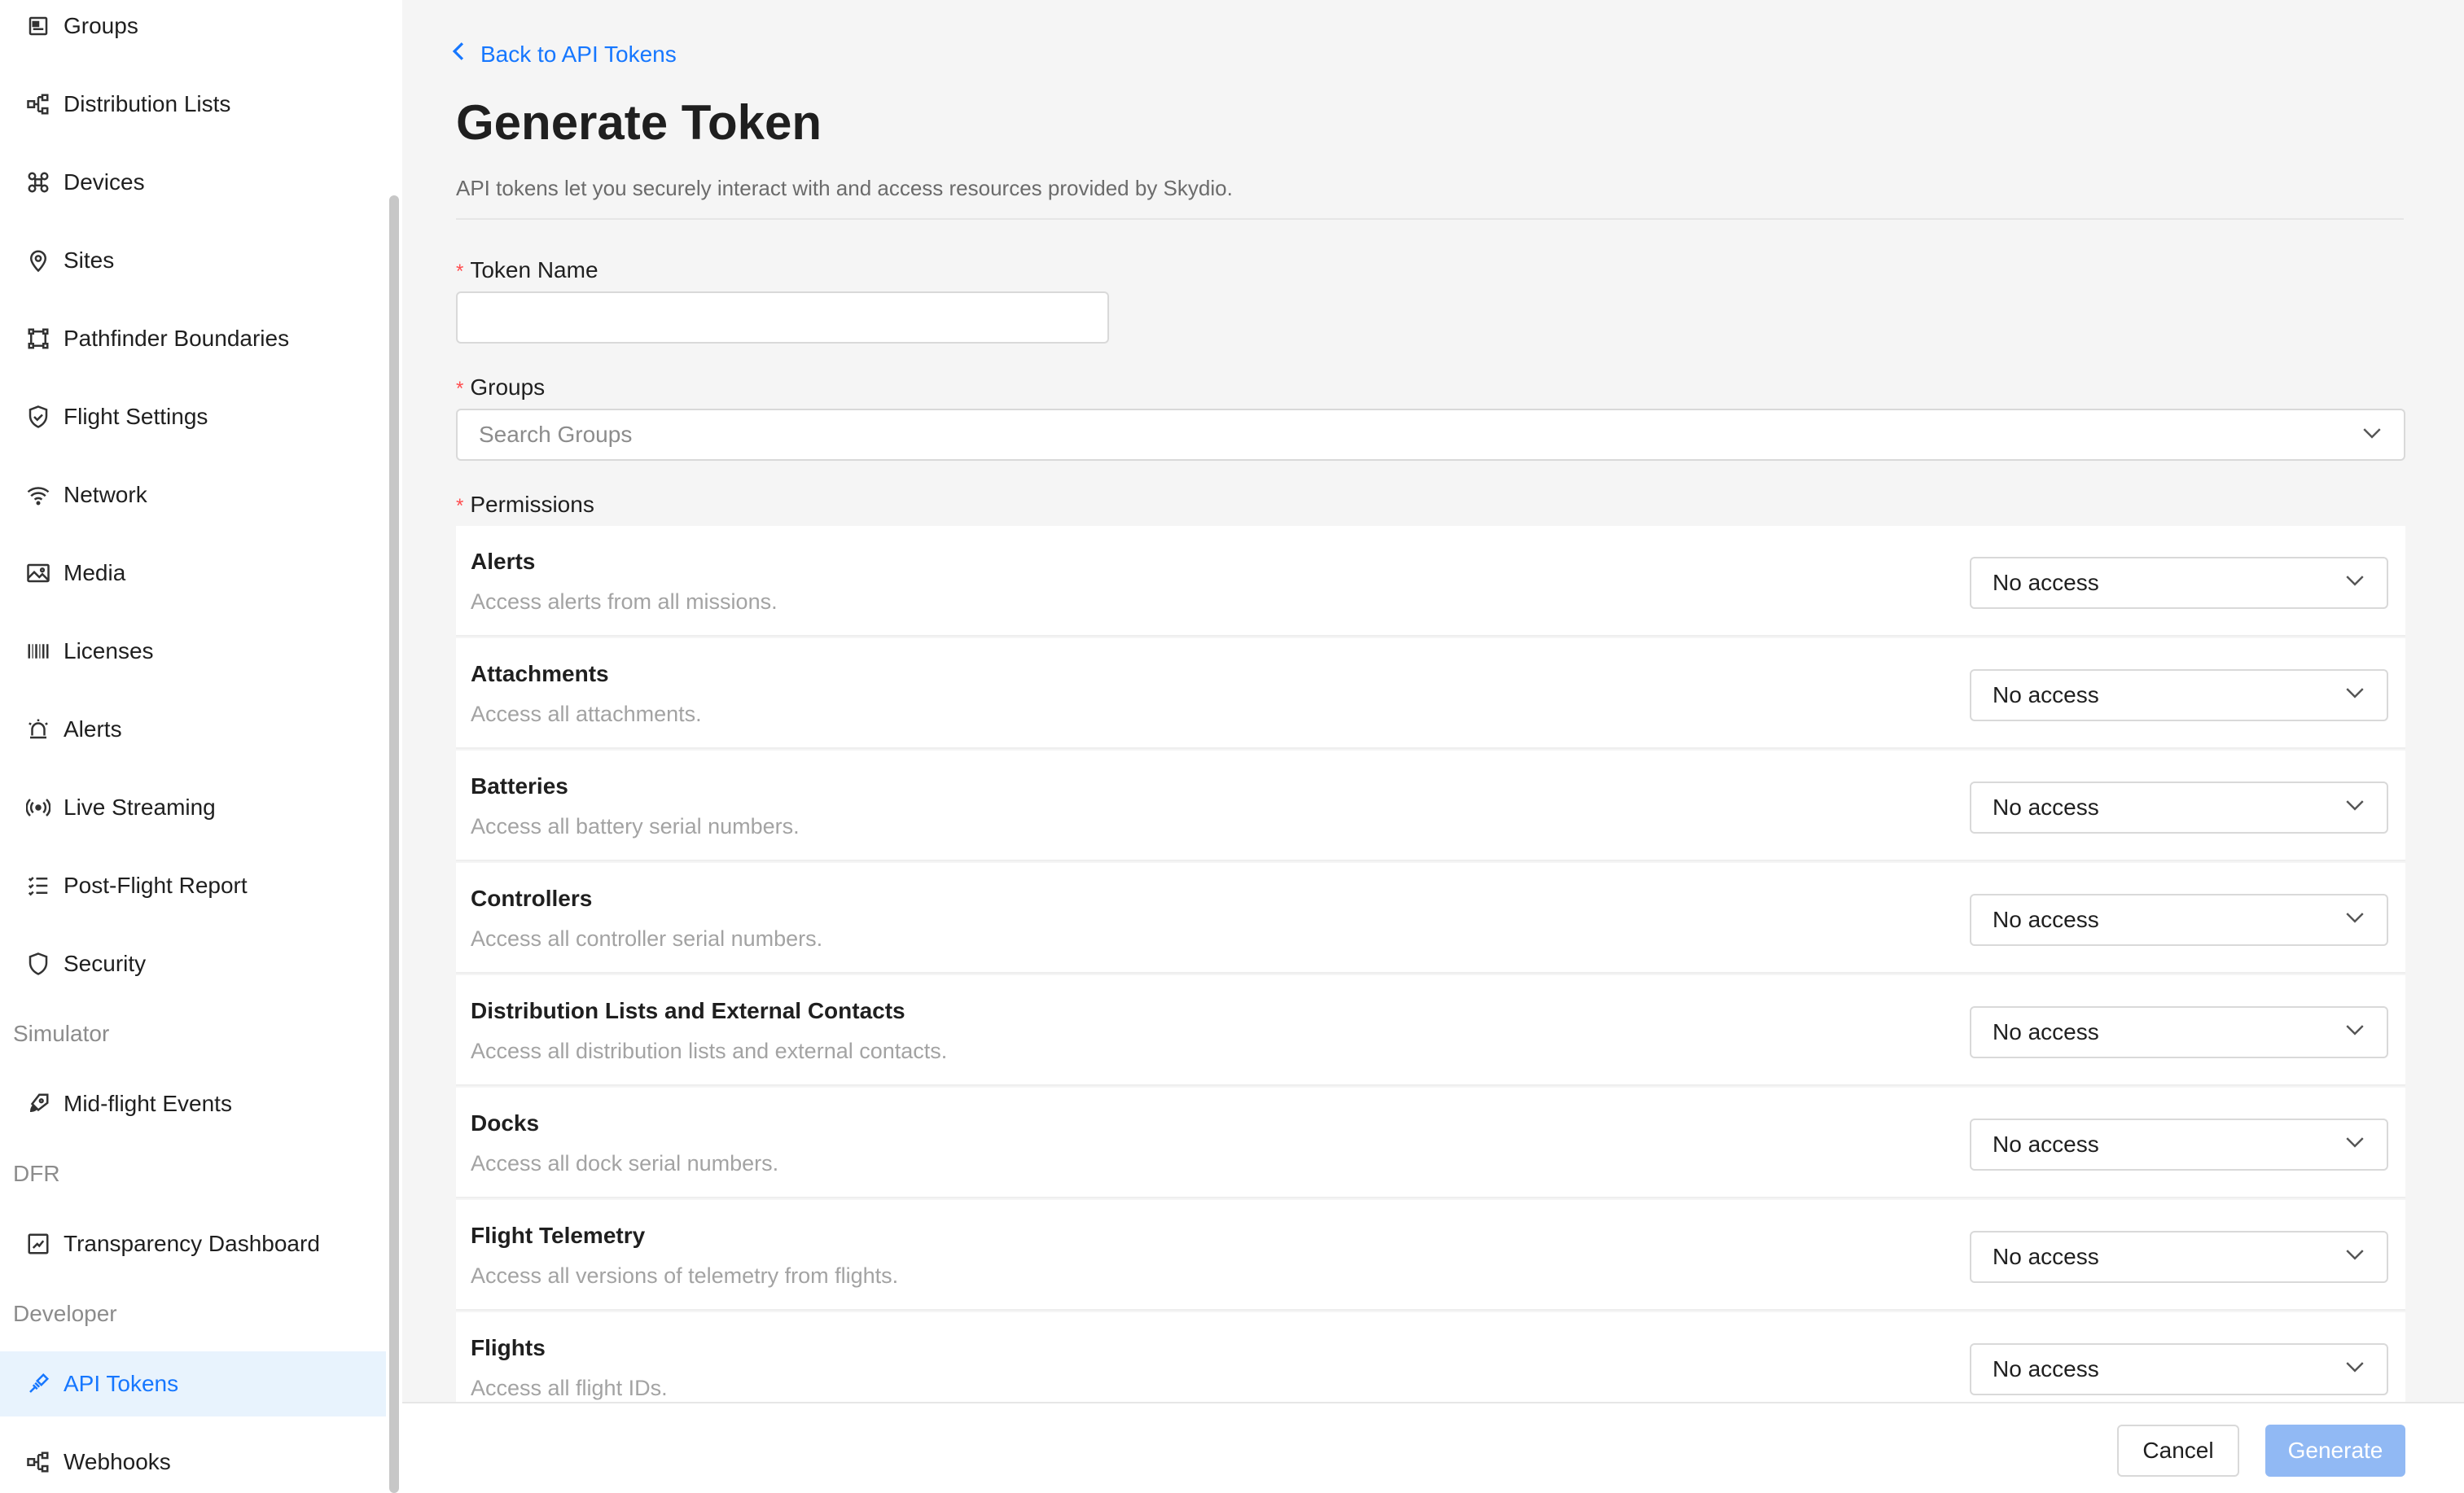  What do you see at coordinates (193, 963) in the screenshot?
I see `sidebar-item-security: Security` at bounding box center [193, 963].